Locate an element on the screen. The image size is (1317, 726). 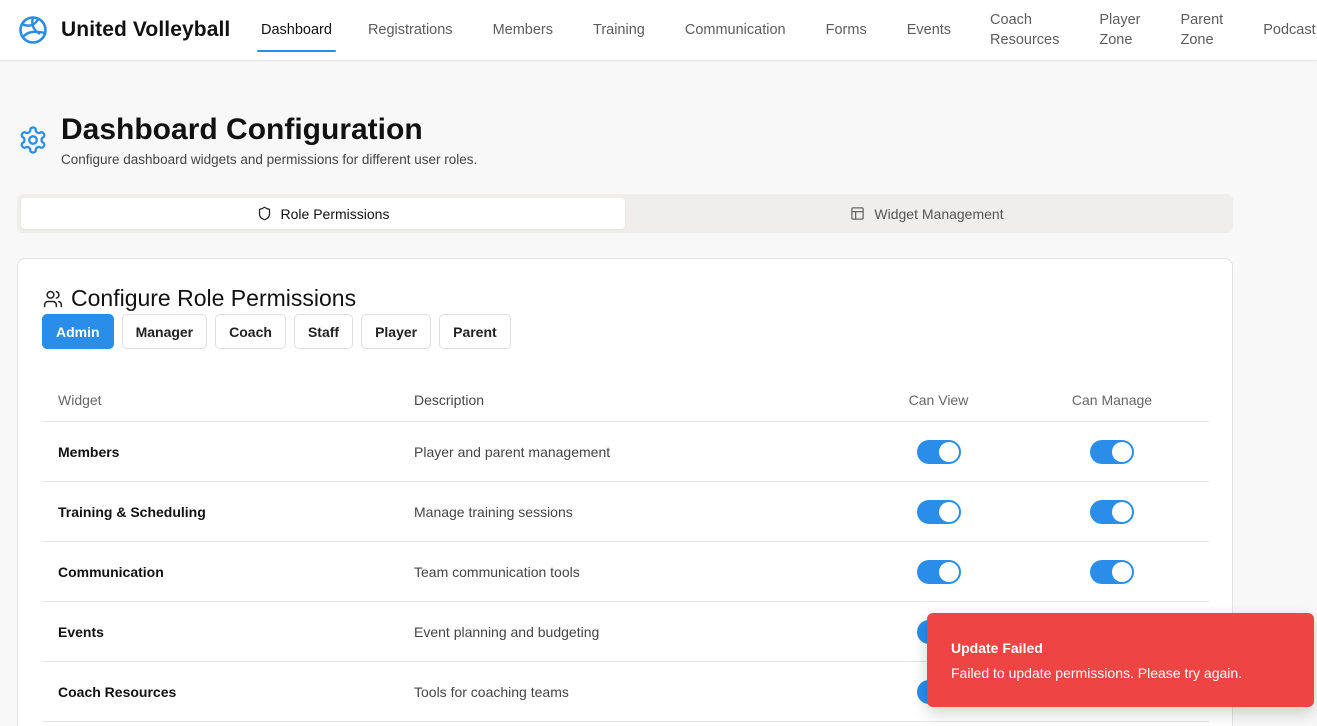
widget-name: Coach Resources is located at coordinates (117, 691).